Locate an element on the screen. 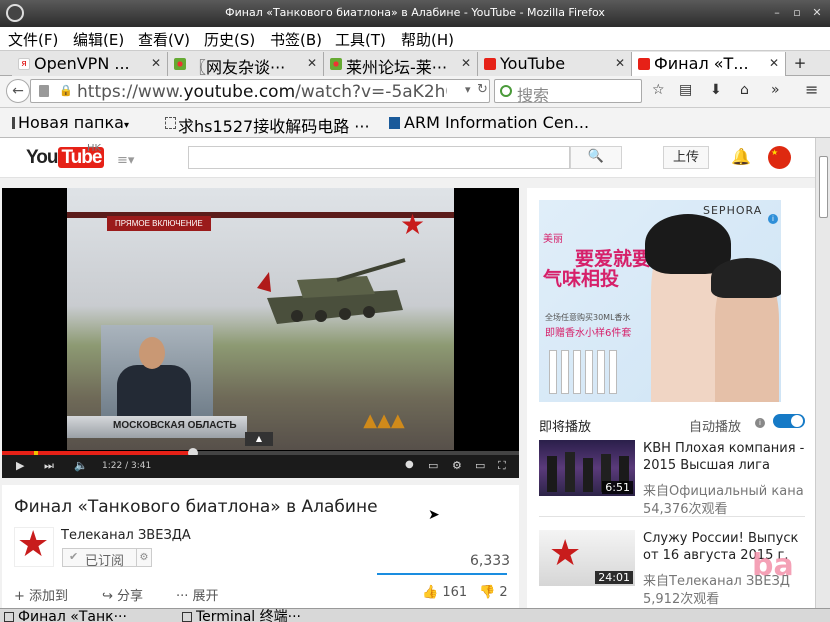 The image size is (830, 622). subscription-settings-icon: ⚙ is located at coordinates (143, 557).